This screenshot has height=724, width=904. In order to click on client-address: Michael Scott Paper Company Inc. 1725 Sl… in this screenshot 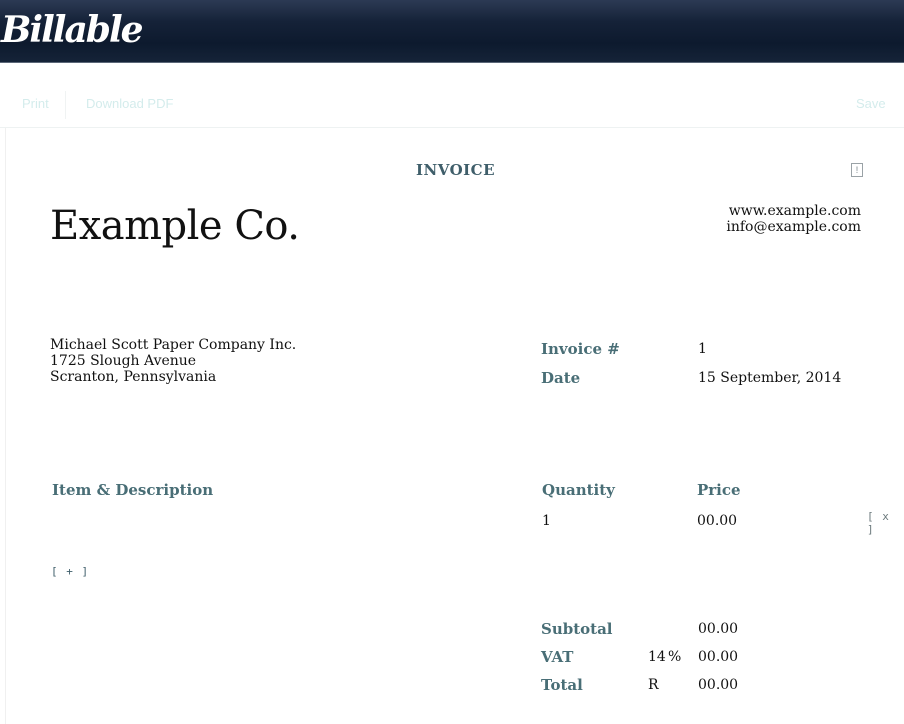, I will do `click(173, 361)`.